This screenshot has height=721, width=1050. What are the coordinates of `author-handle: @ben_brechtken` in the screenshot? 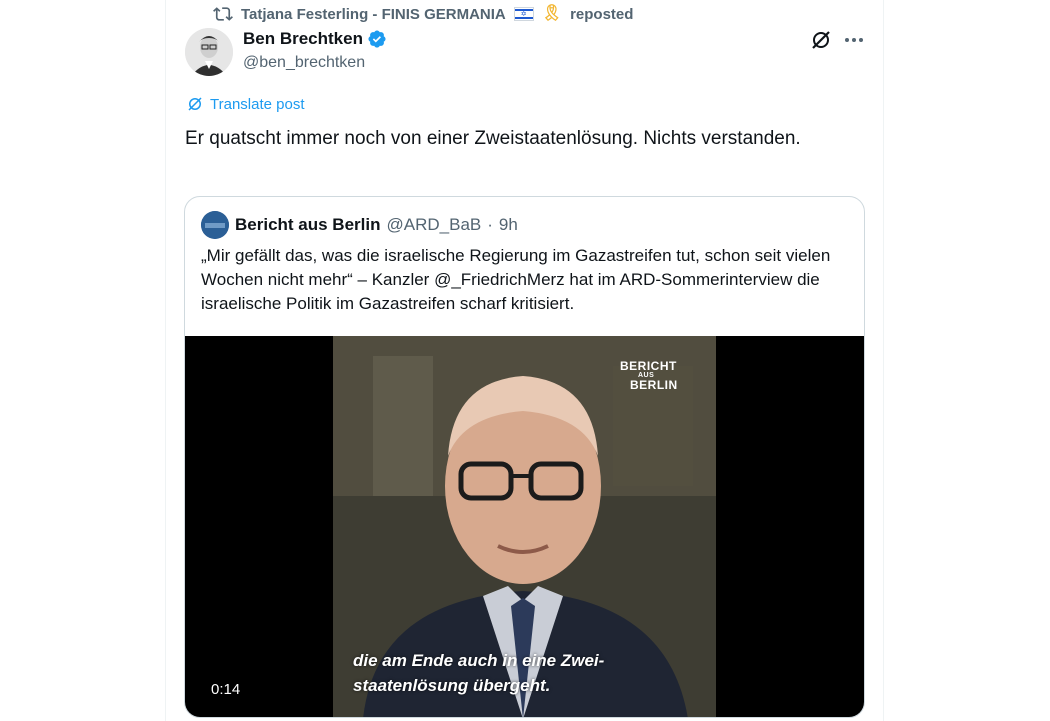 It's located at (304, 63).